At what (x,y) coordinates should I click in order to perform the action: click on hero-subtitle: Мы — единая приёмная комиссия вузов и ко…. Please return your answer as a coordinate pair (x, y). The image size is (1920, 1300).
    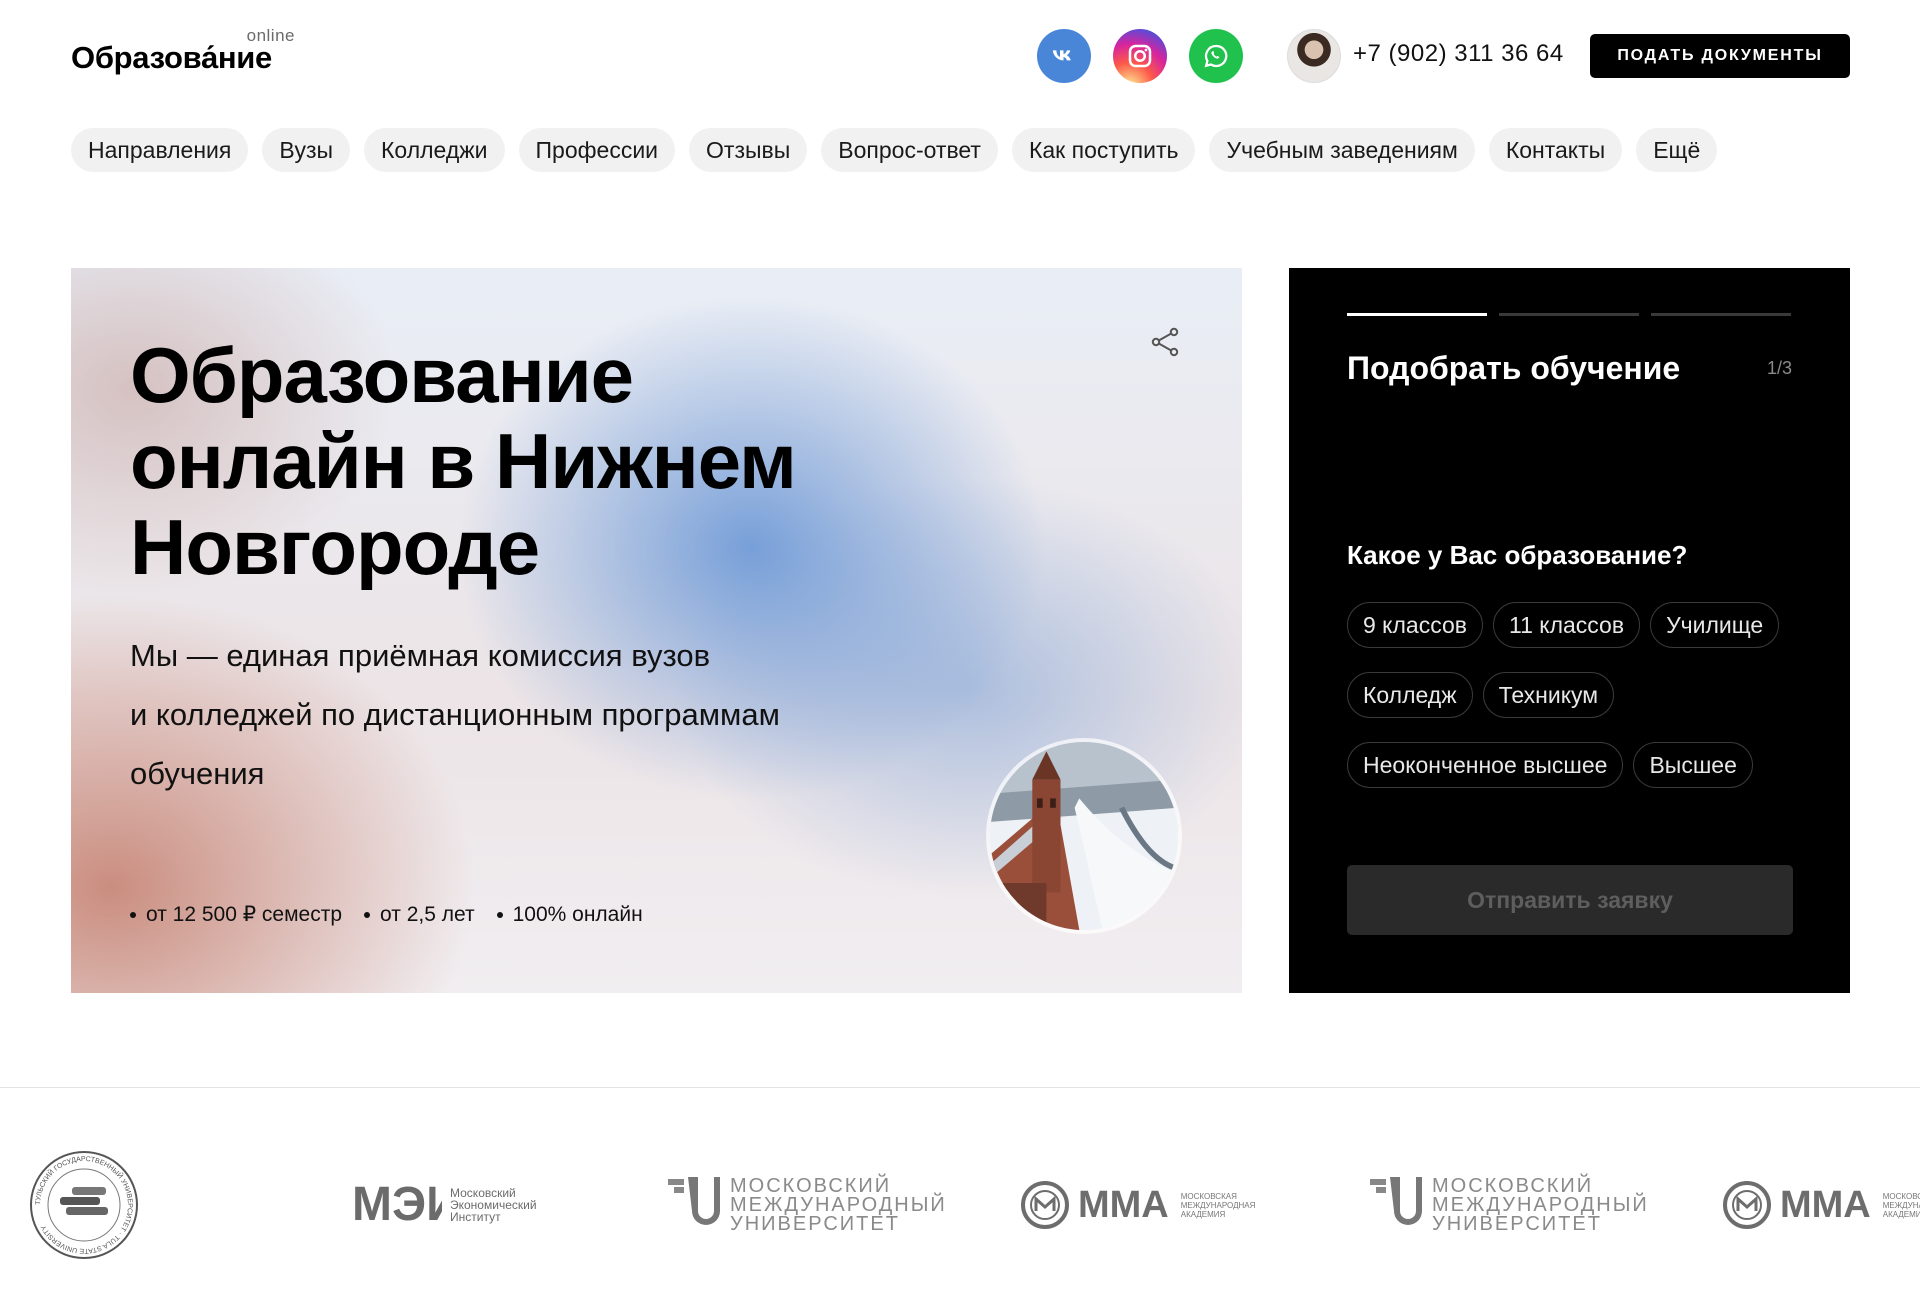
    Looking at the image, I should click on (510, 714).